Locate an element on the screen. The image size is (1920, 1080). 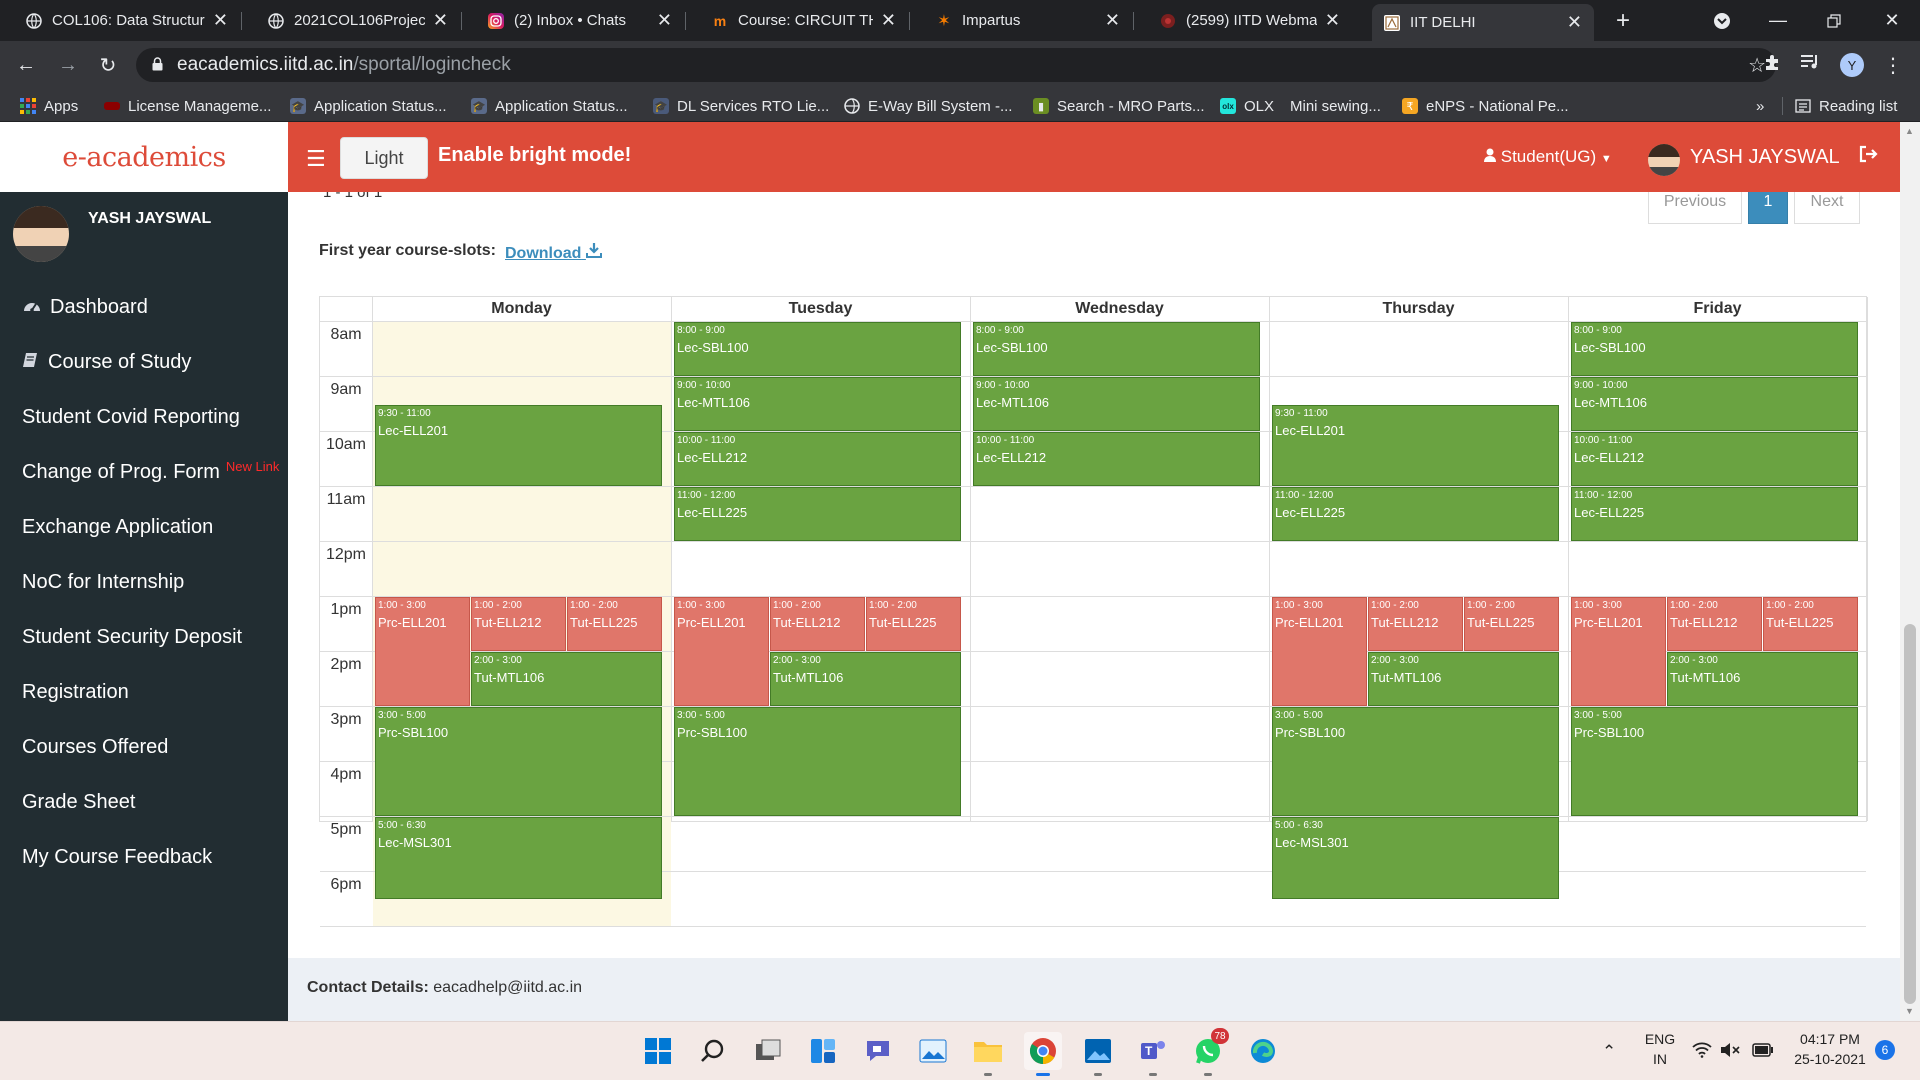
page-1-button: 1 is located at coordinates (1768, 208).